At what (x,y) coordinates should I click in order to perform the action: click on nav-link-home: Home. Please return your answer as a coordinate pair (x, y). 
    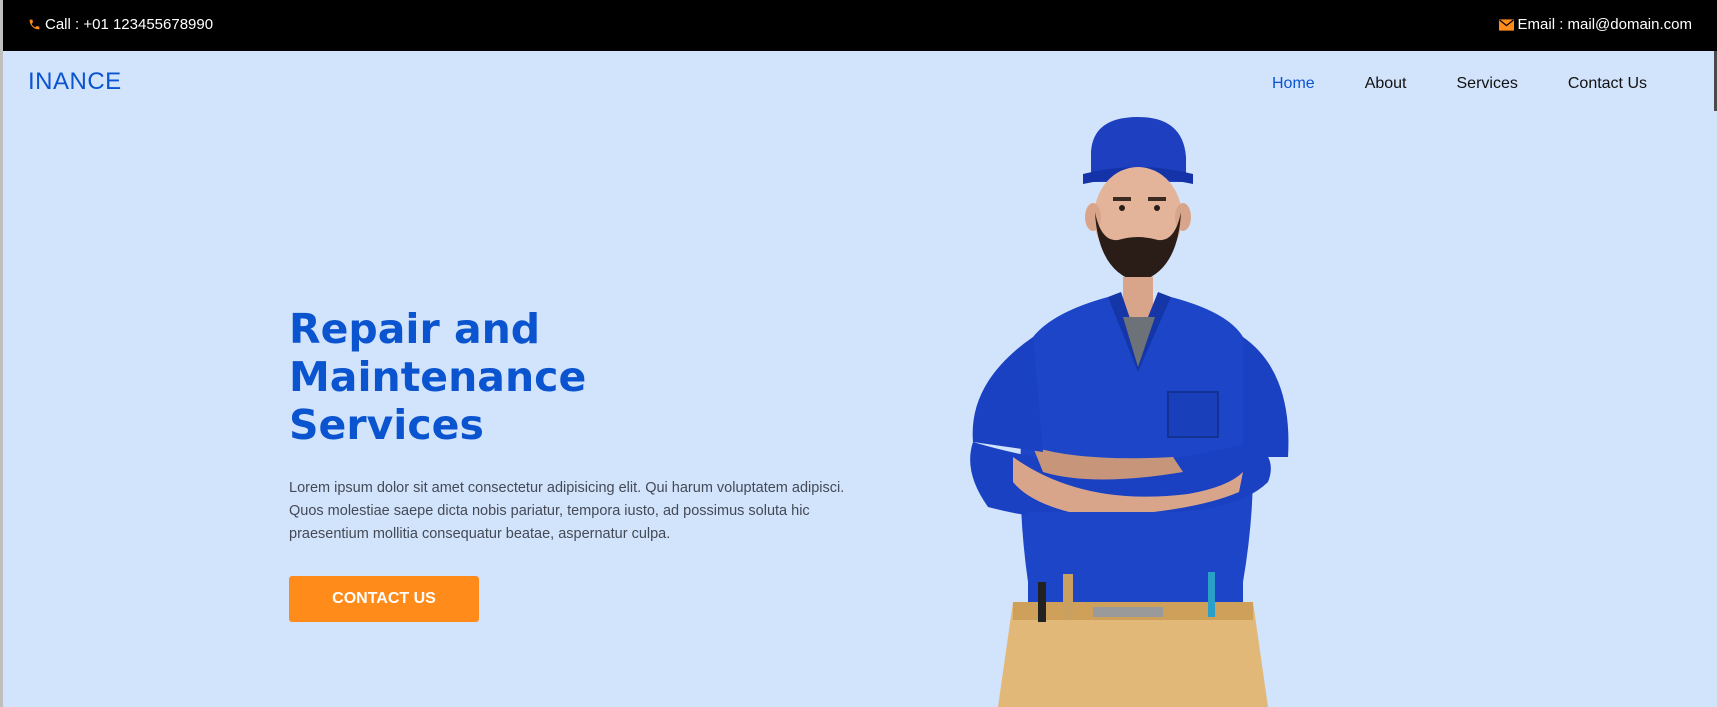
    Looking at the image, I should click on (1293, 84).